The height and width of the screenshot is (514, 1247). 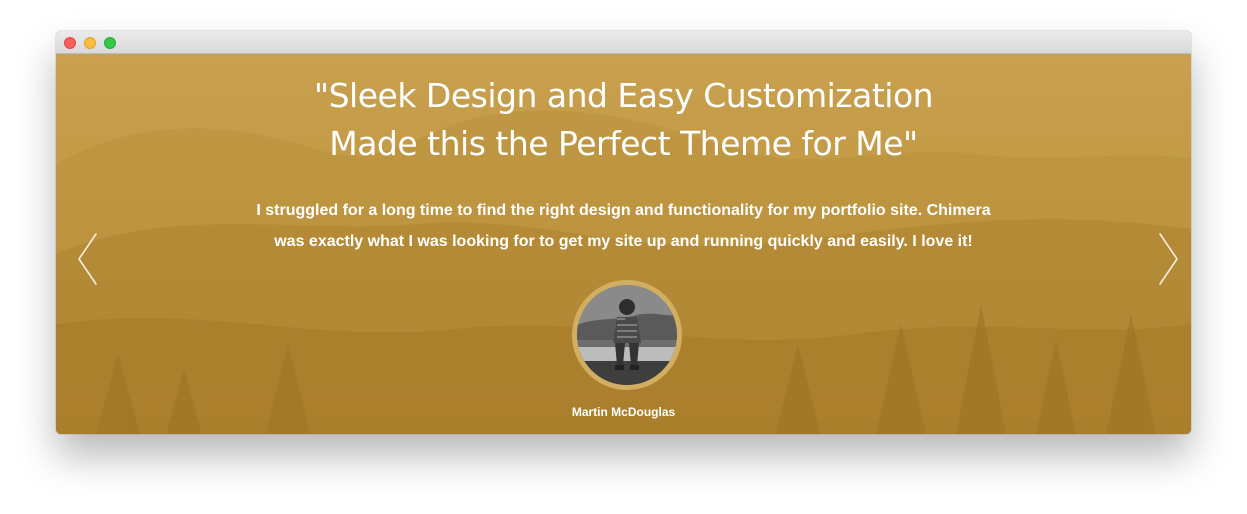 I want to click on close-window-button, so click(x=70, y=43).